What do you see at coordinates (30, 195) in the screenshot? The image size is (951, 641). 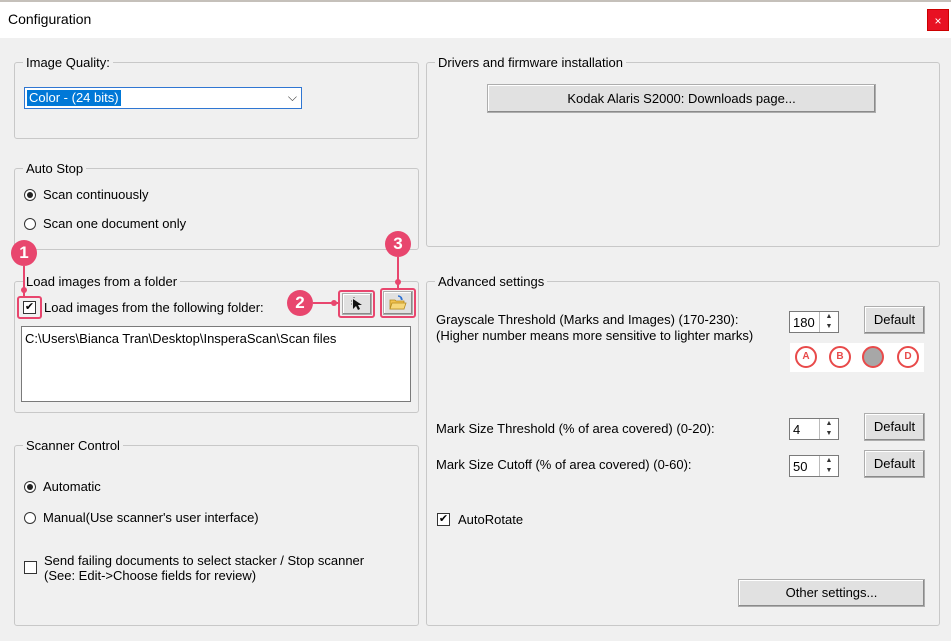 I see `scan-continuously-radio` at bounding box center [30, 195].